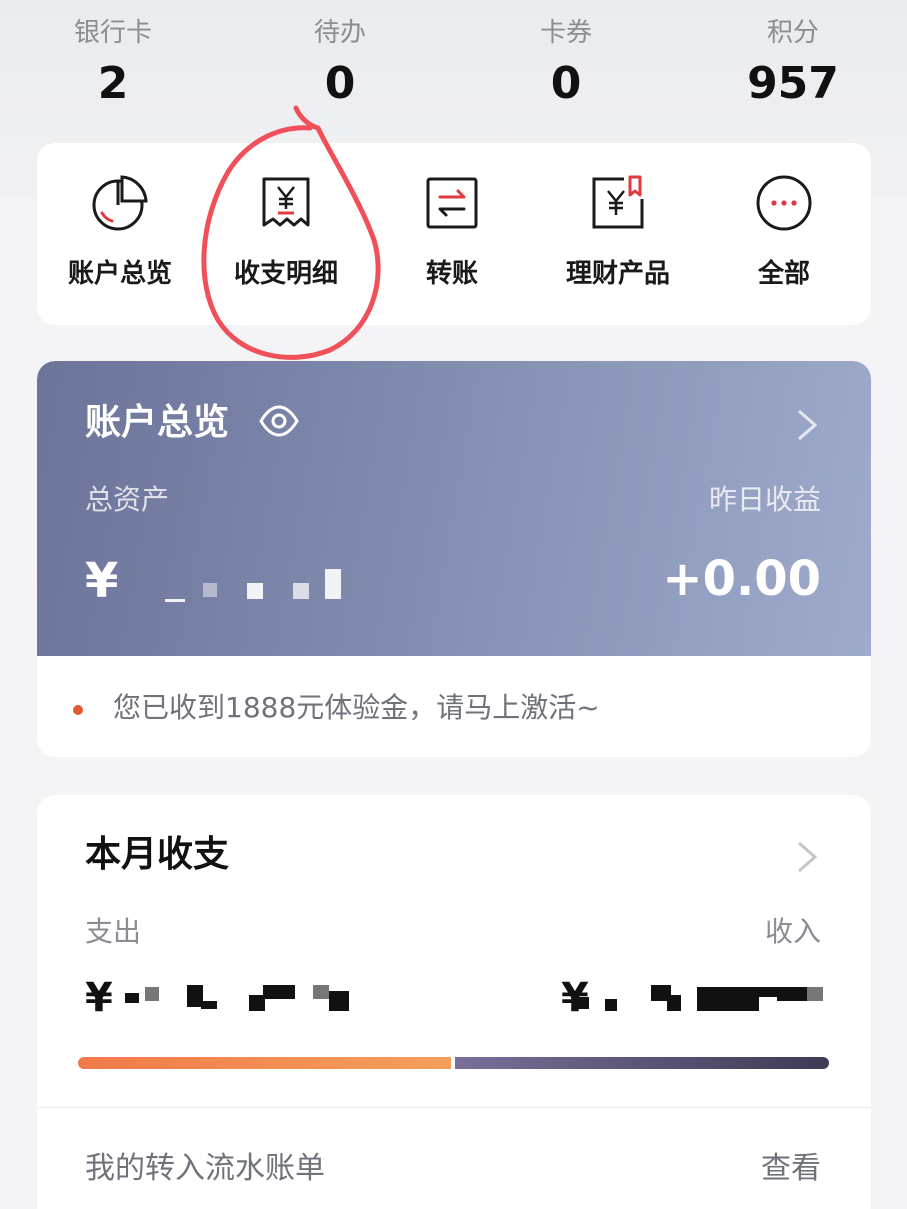 This screenshot has width=907, height=1209. I want to click on stat-label: 待办, so click(339, 33).